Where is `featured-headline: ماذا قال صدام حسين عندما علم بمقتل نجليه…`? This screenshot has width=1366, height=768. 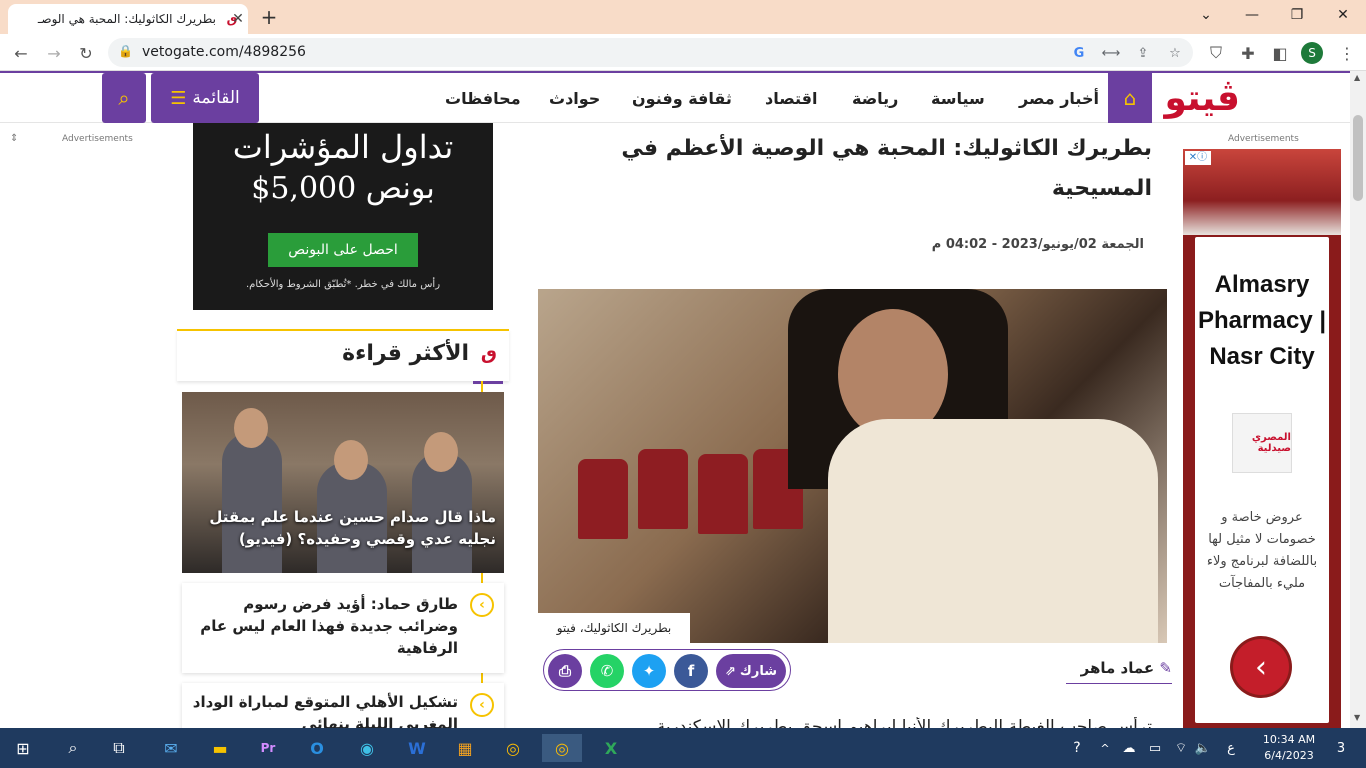 featured-headline: ماذا قال صدام حسين عندما علم بمقتل نجليه… is located at coordinates (343, 528).